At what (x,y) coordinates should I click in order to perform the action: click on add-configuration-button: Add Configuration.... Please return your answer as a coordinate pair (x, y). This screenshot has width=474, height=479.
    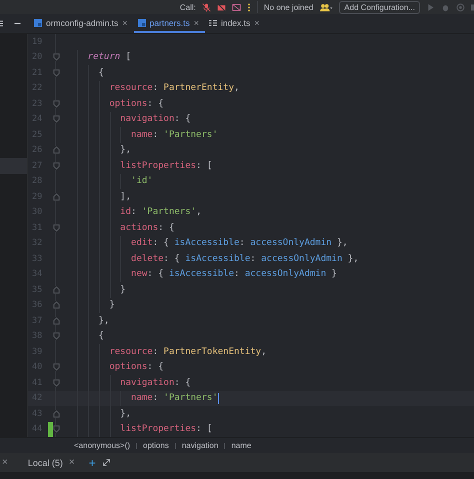
    Looking at the image, I should click on (379, 7).